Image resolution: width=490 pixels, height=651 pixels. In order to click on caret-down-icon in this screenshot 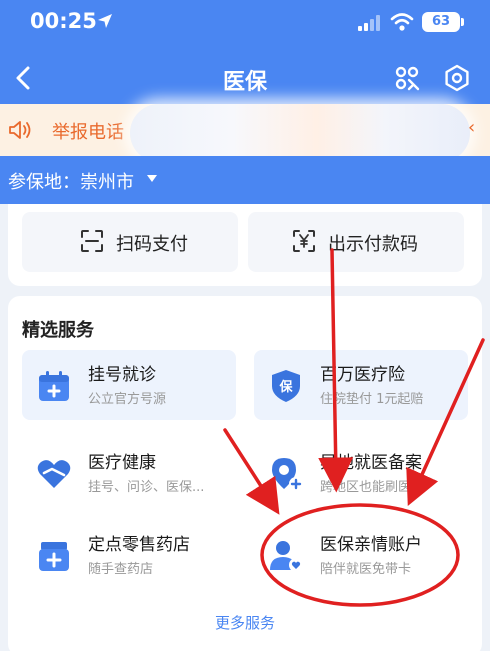, I will do `click(152, 178)`.